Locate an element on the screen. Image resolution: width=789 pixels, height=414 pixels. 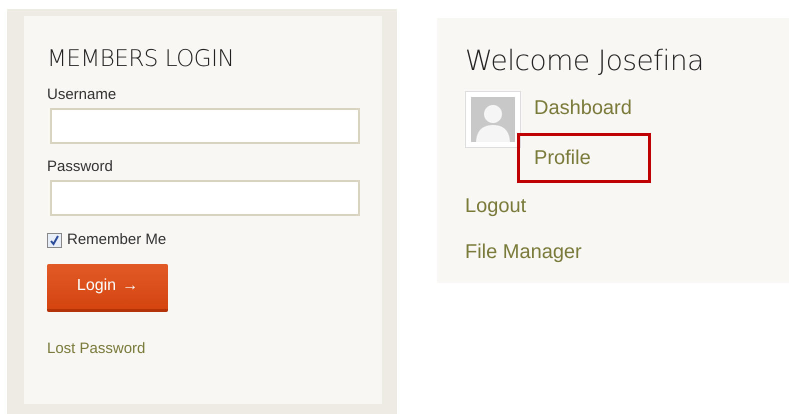
field-label: Password is located at coordinates (80, 167).